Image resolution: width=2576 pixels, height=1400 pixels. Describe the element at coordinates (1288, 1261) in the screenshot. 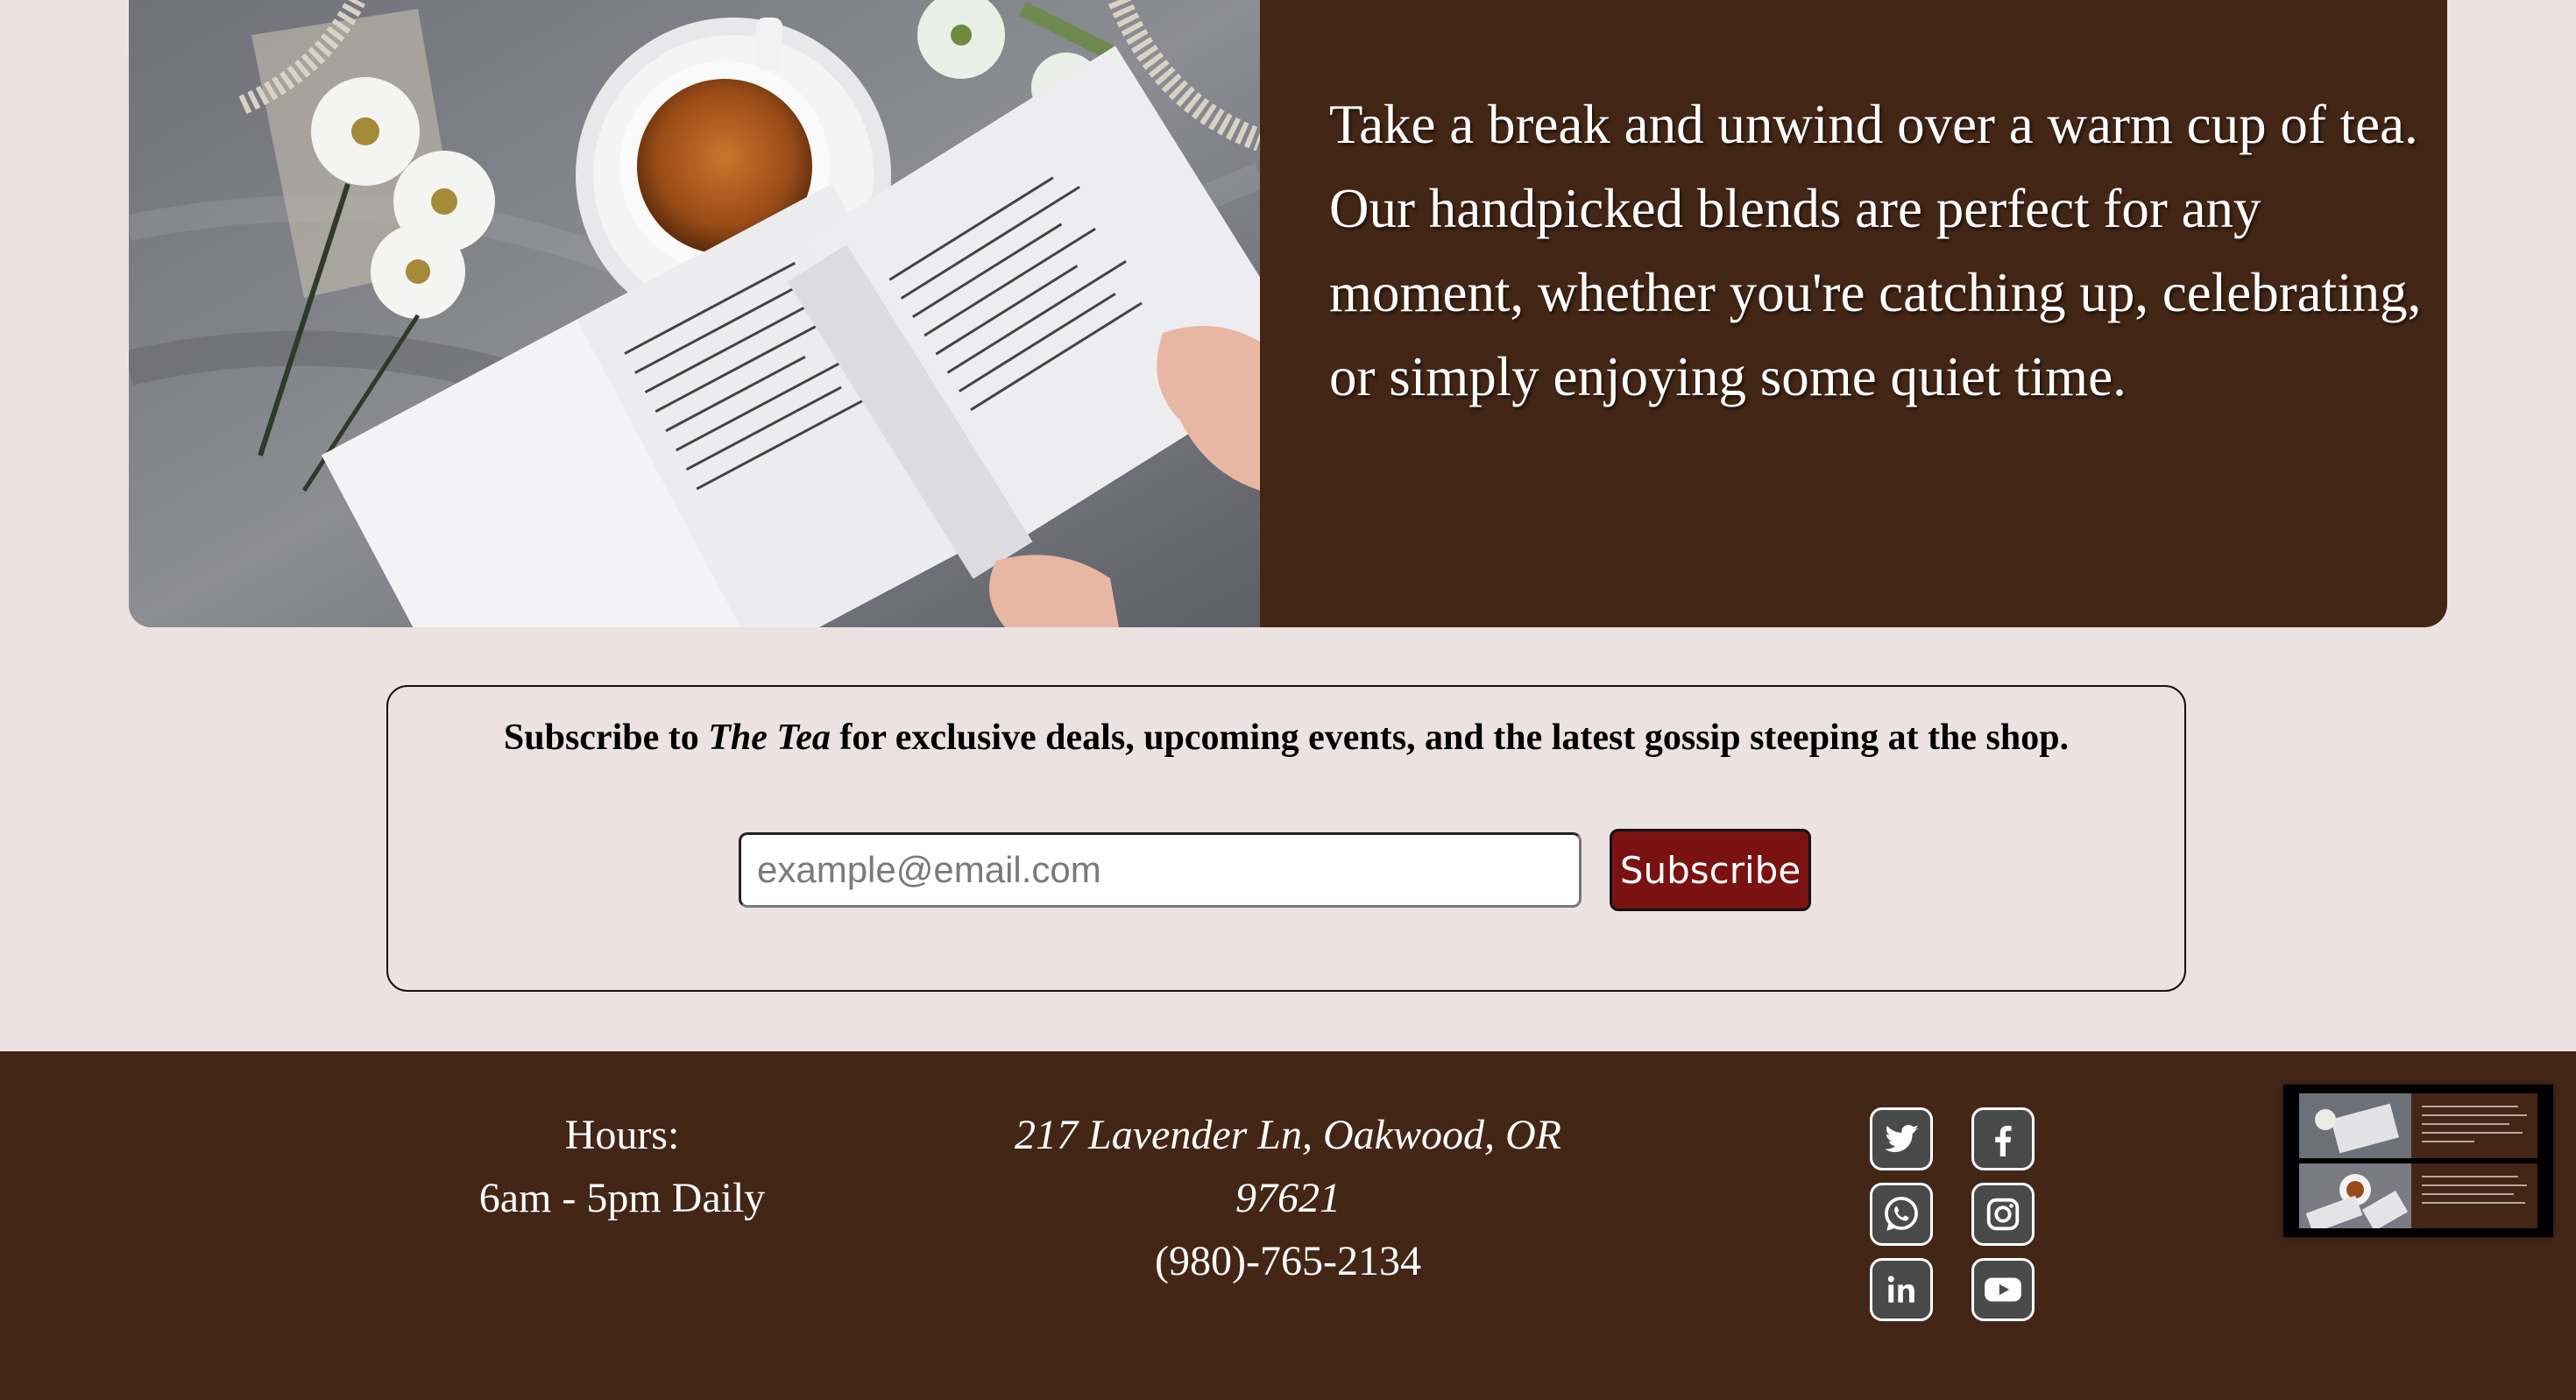

I see `phone-number: (980)-765-2134` at that location.